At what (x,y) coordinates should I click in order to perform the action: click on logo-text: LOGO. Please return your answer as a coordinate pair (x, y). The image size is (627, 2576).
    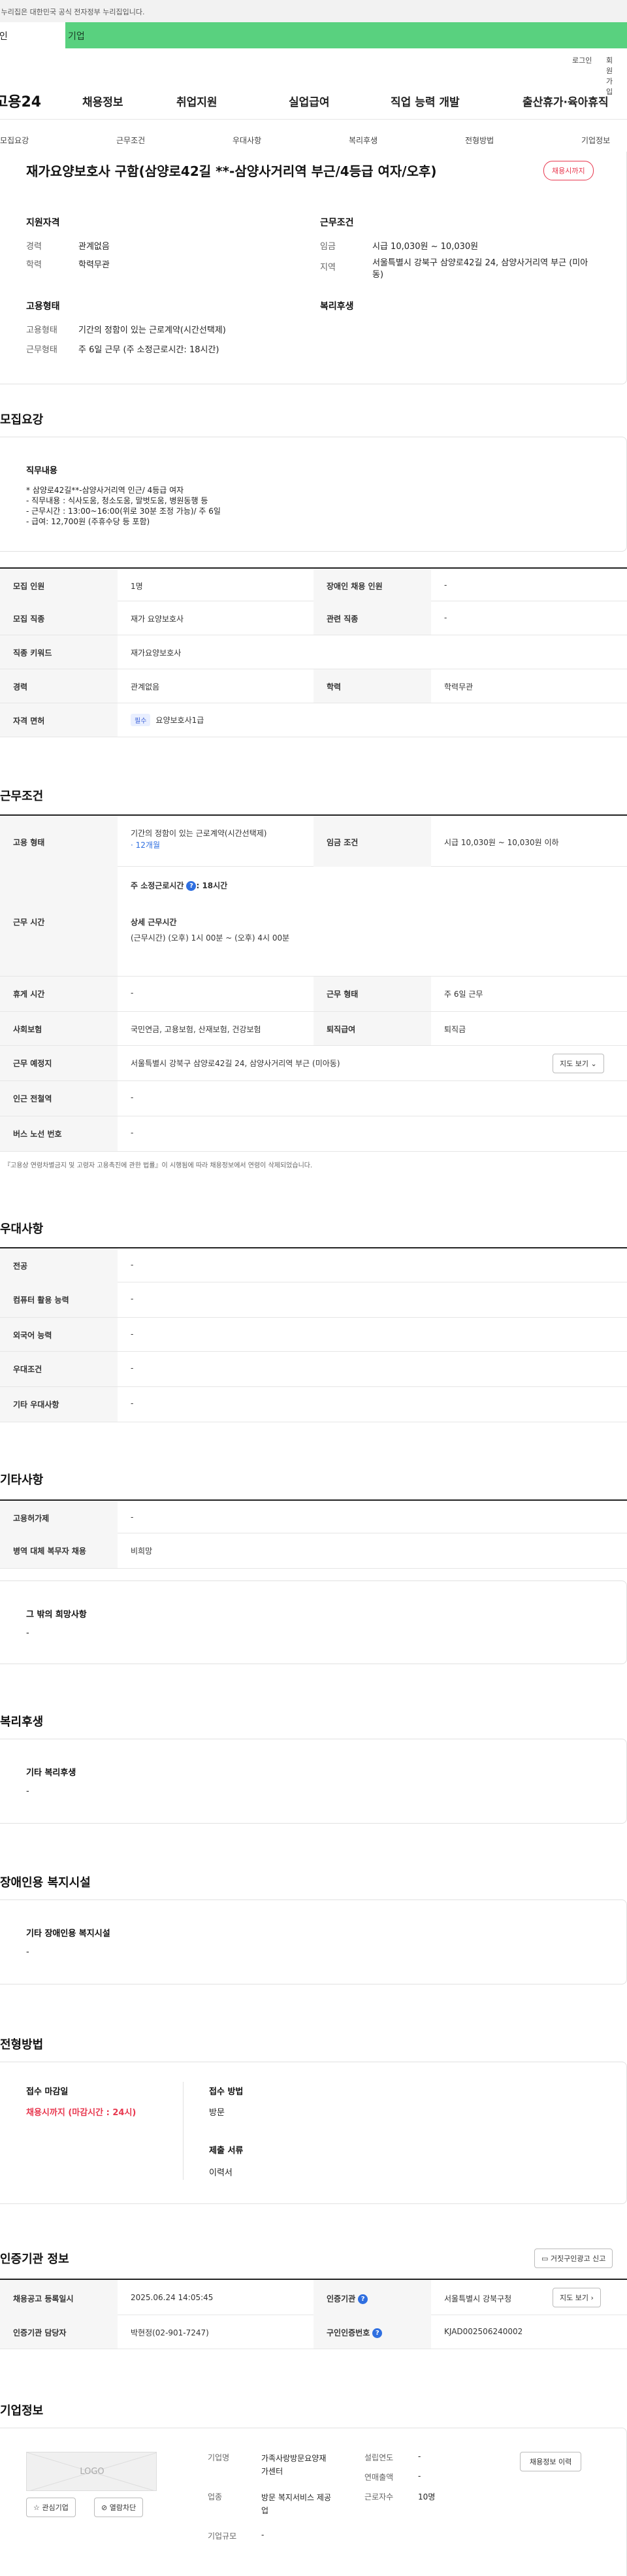
    Looking at the image, I should click on (92, 2472).